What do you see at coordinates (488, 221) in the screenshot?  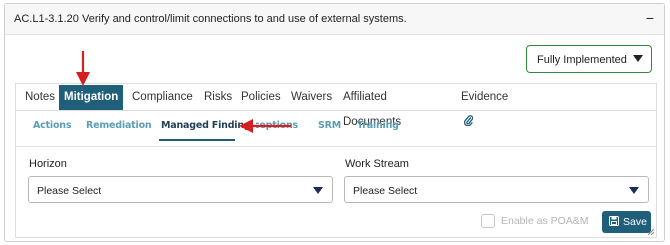 I see `enable-poam-checkbox` at bounding box center [488, 221].